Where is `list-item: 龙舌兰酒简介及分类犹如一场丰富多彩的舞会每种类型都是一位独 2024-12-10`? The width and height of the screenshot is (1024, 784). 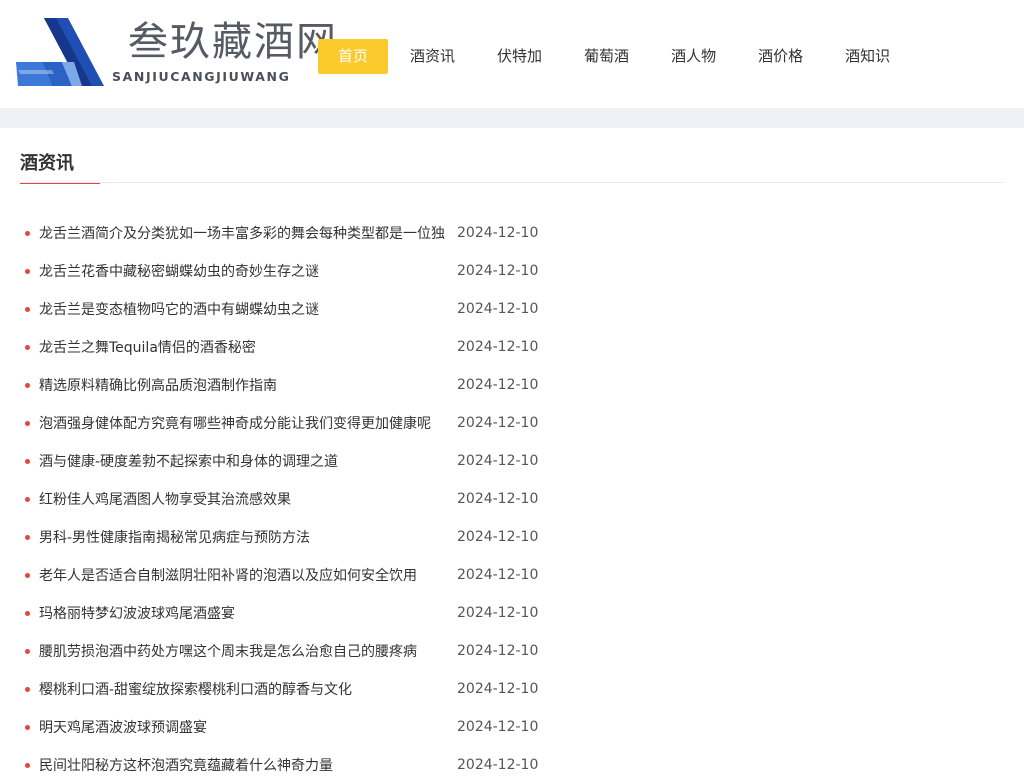
list-item: 龙舌兰酒简介及分类犹如一场丰富多彩的舞会每种类型都是一位独 2024-12-10 is located at coordinates (300, 233).